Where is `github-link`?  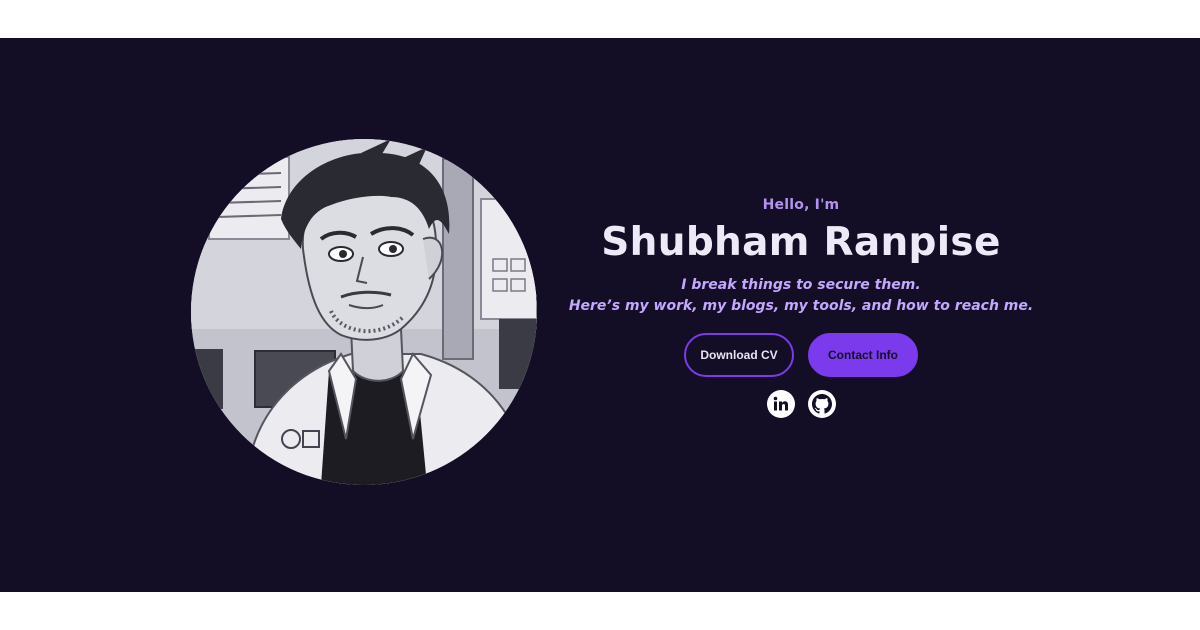 github-link is located at coordinates (821, 404).